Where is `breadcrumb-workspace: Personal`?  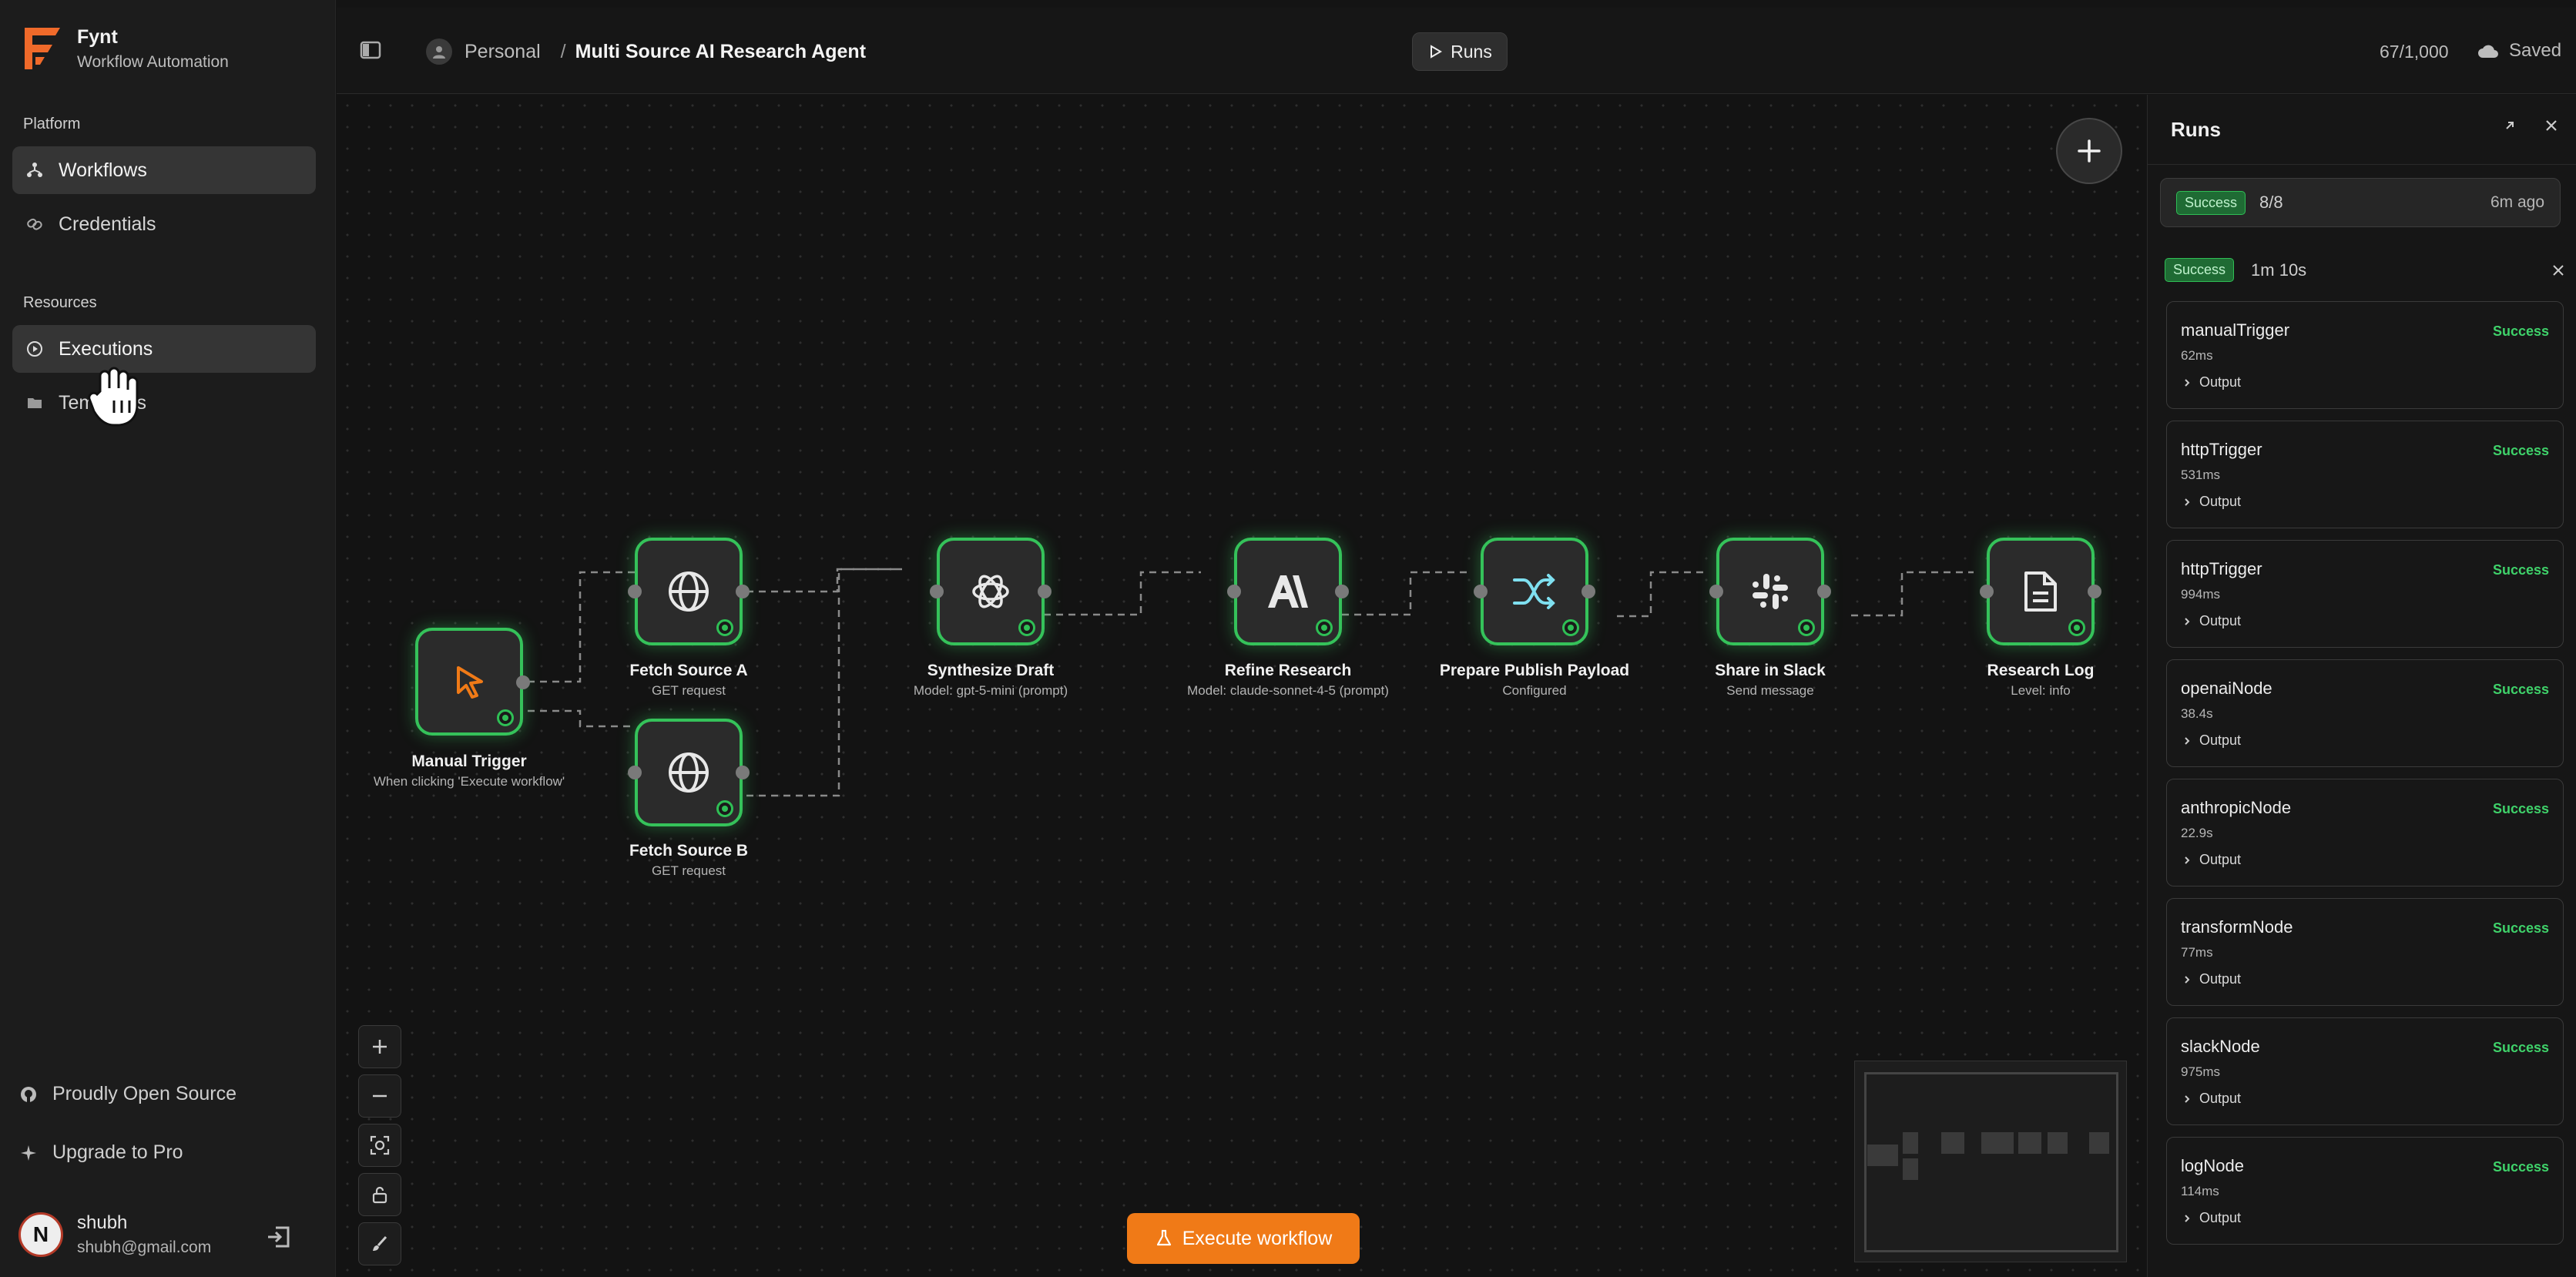
breadcrumb-workspace: Personal is located at coordinates (503, 52).